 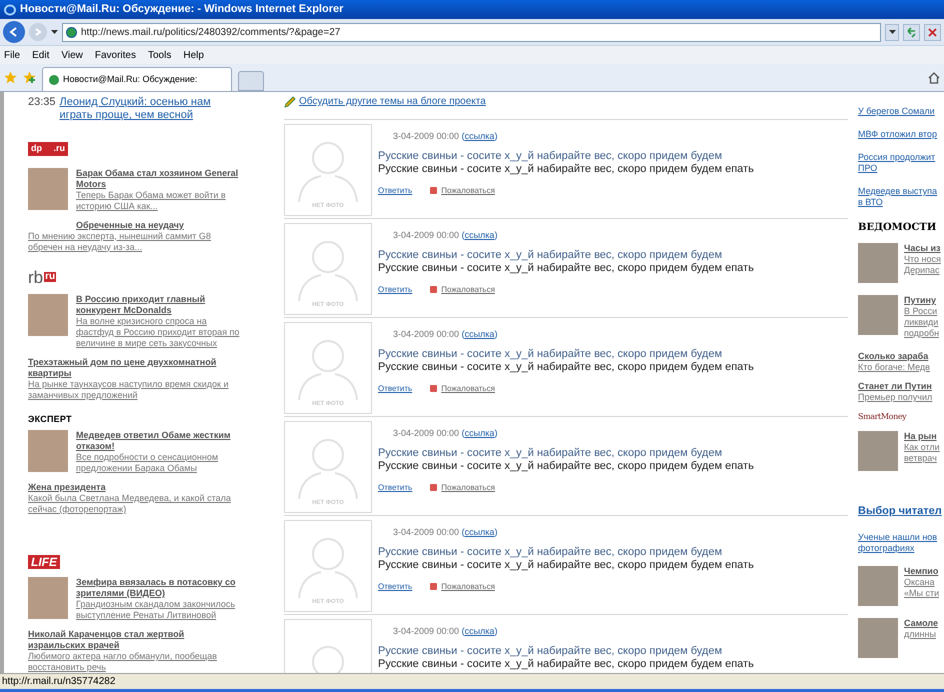 What do you see at coordinates (158, 588) in the screenshot?
I see `story-title: Земфира ввязалась в потасовку со зрителями (ВИДЕО)` at bounding box center [158, 588].